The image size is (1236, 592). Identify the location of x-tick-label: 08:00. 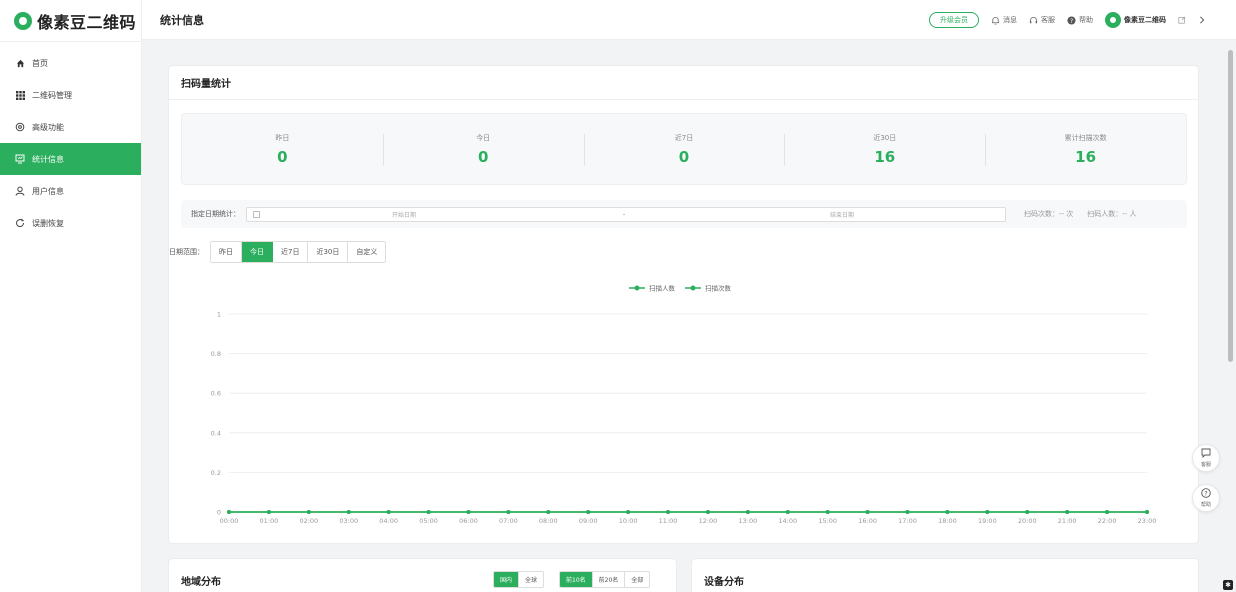
(548, 521).